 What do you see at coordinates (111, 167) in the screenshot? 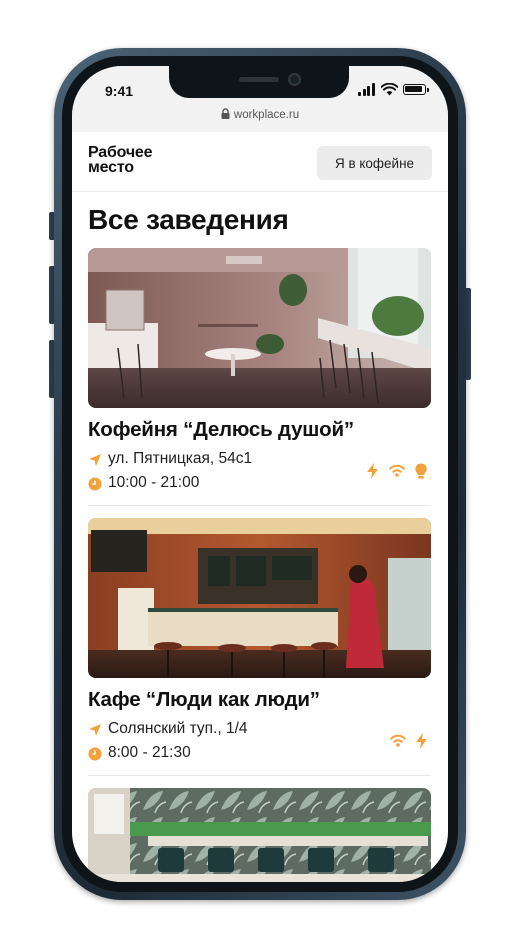
I see `logo-line-2: место` at bounding box center [111, 167].